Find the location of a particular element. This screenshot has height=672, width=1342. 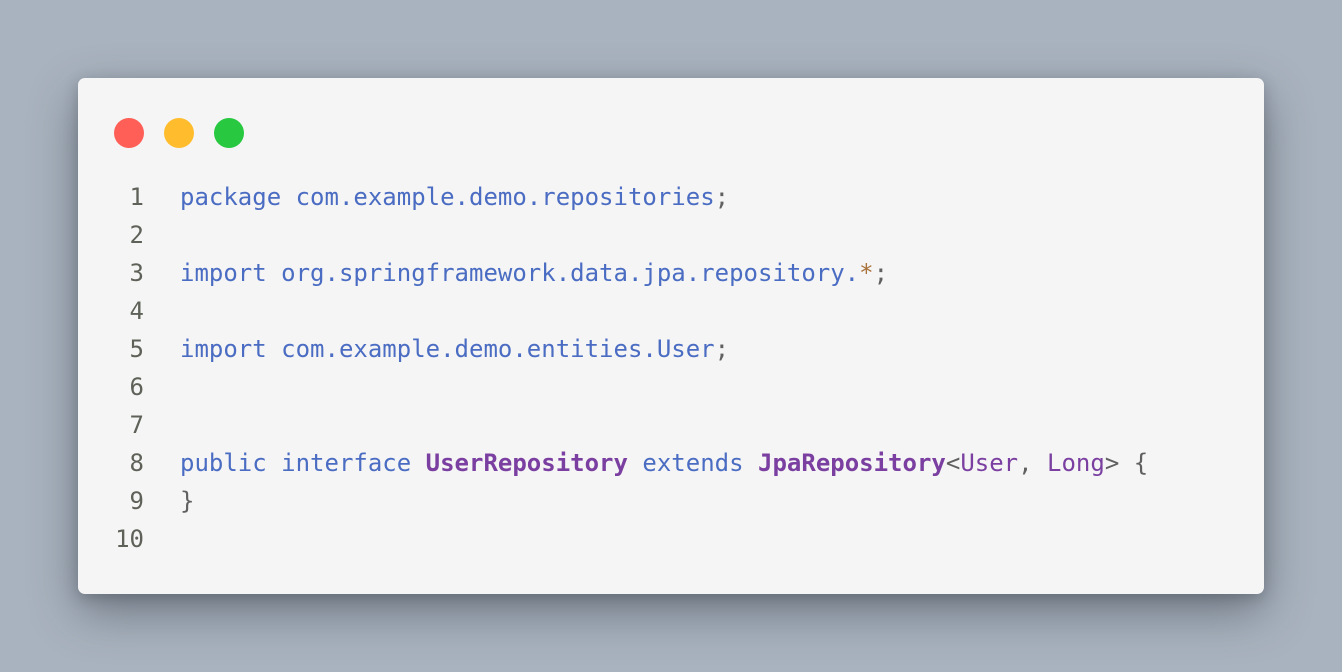

line-number: 4 is located at coordinates (136, 311).